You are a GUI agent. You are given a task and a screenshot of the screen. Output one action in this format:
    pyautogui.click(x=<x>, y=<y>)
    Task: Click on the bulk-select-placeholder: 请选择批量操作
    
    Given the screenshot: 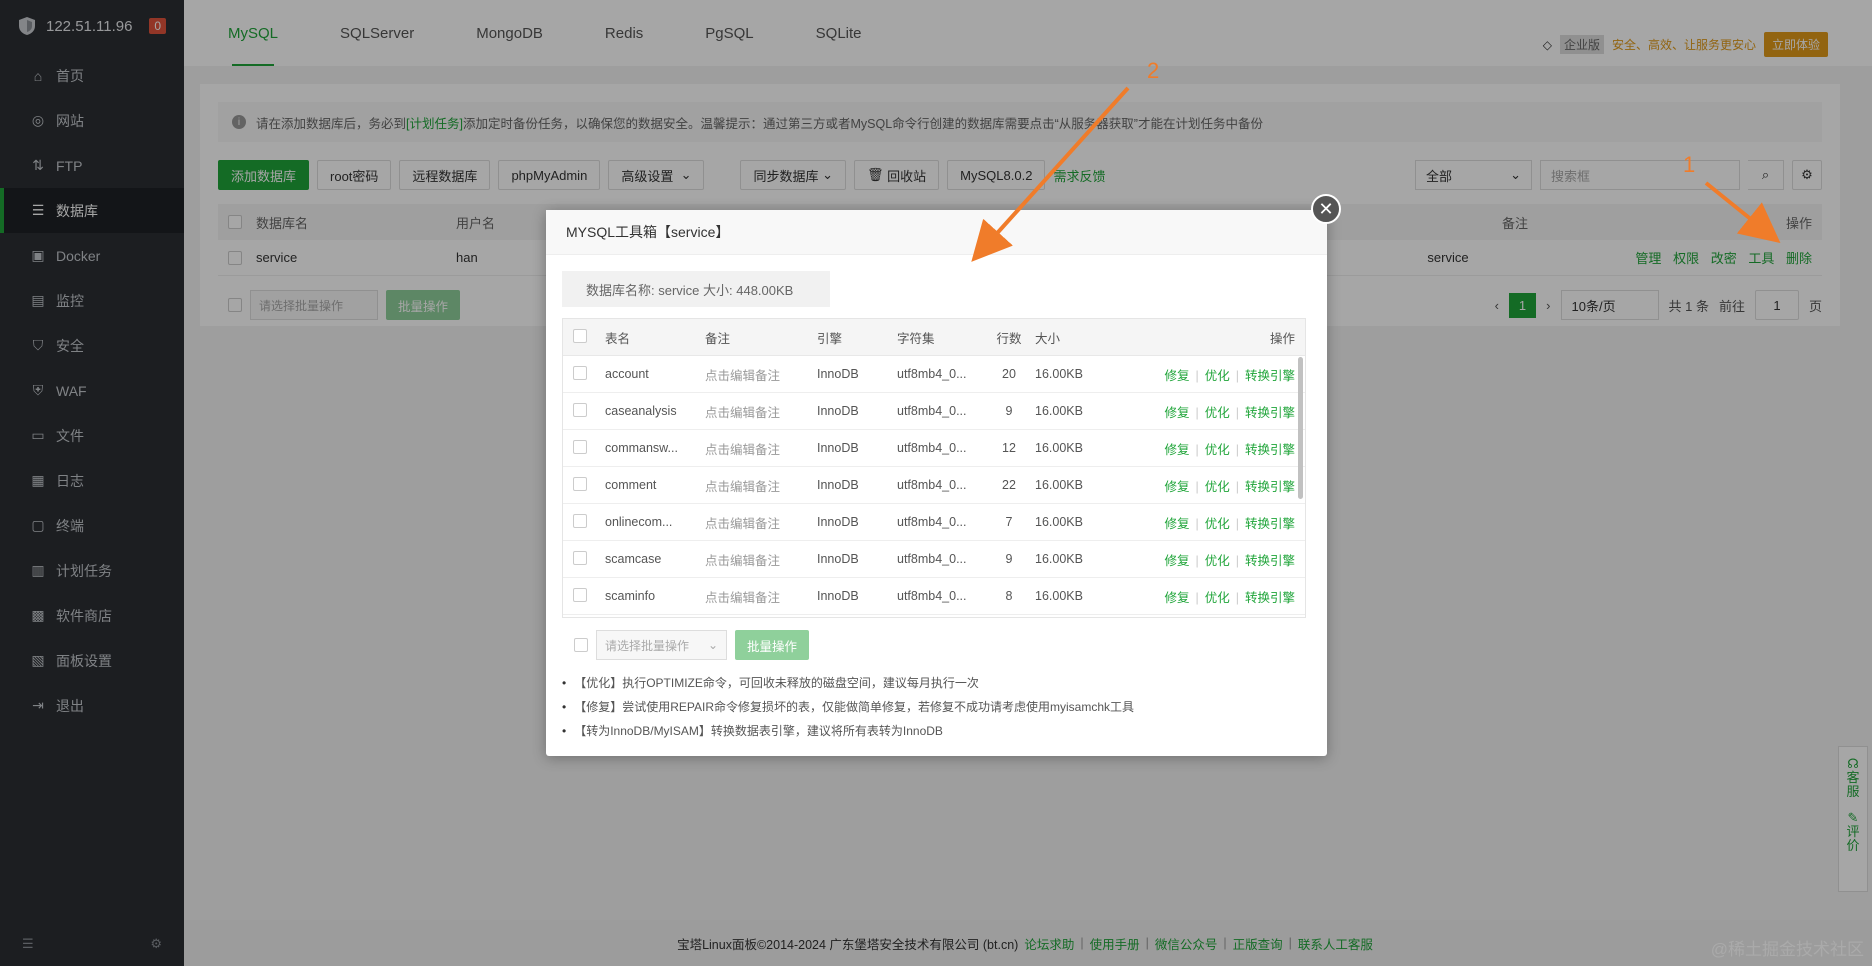 What is the action you would take?
    pyautogui.click(x=647, y=645)
    